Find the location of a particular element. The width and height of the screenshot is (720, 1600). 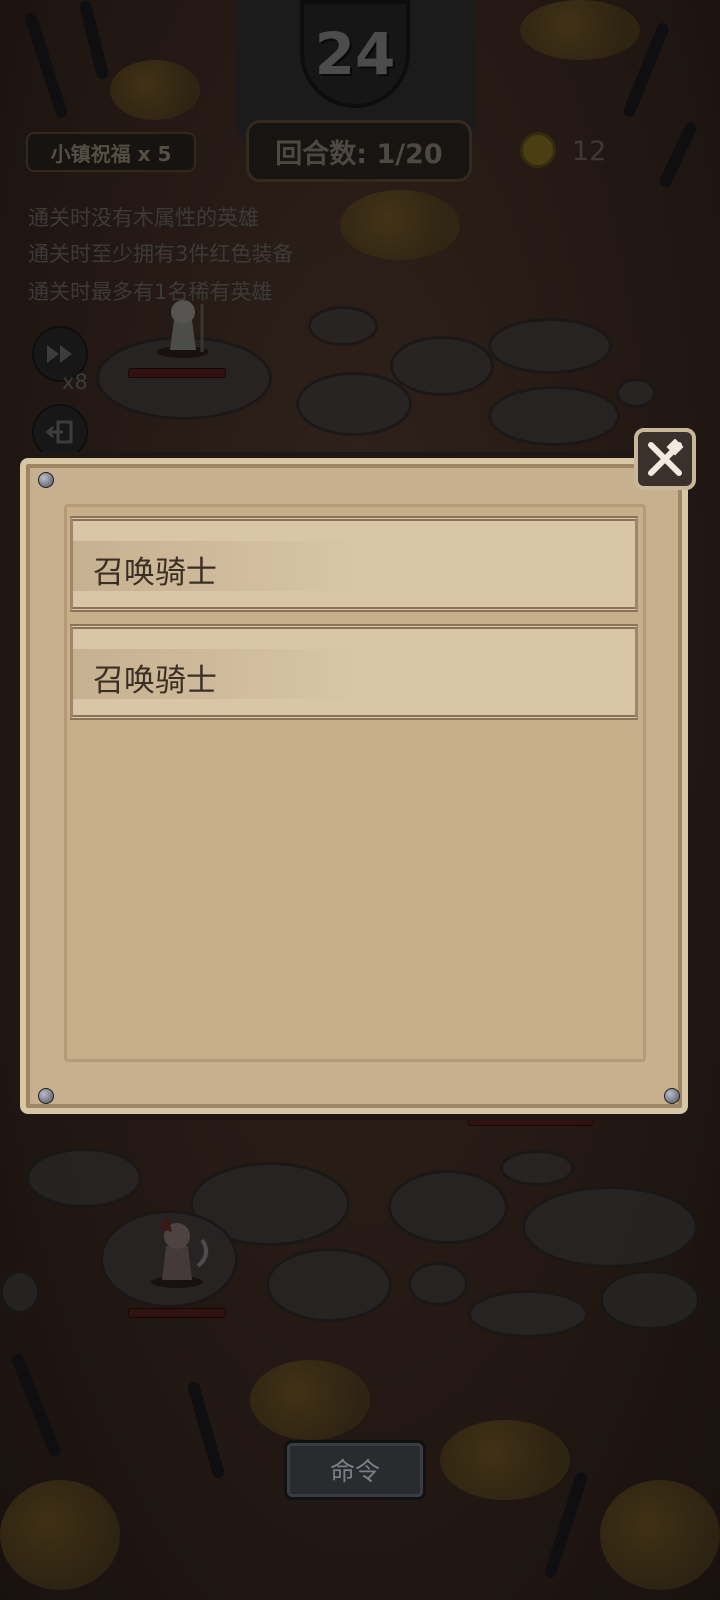

crossed-swords-icon is located at coordinates (666, 457).